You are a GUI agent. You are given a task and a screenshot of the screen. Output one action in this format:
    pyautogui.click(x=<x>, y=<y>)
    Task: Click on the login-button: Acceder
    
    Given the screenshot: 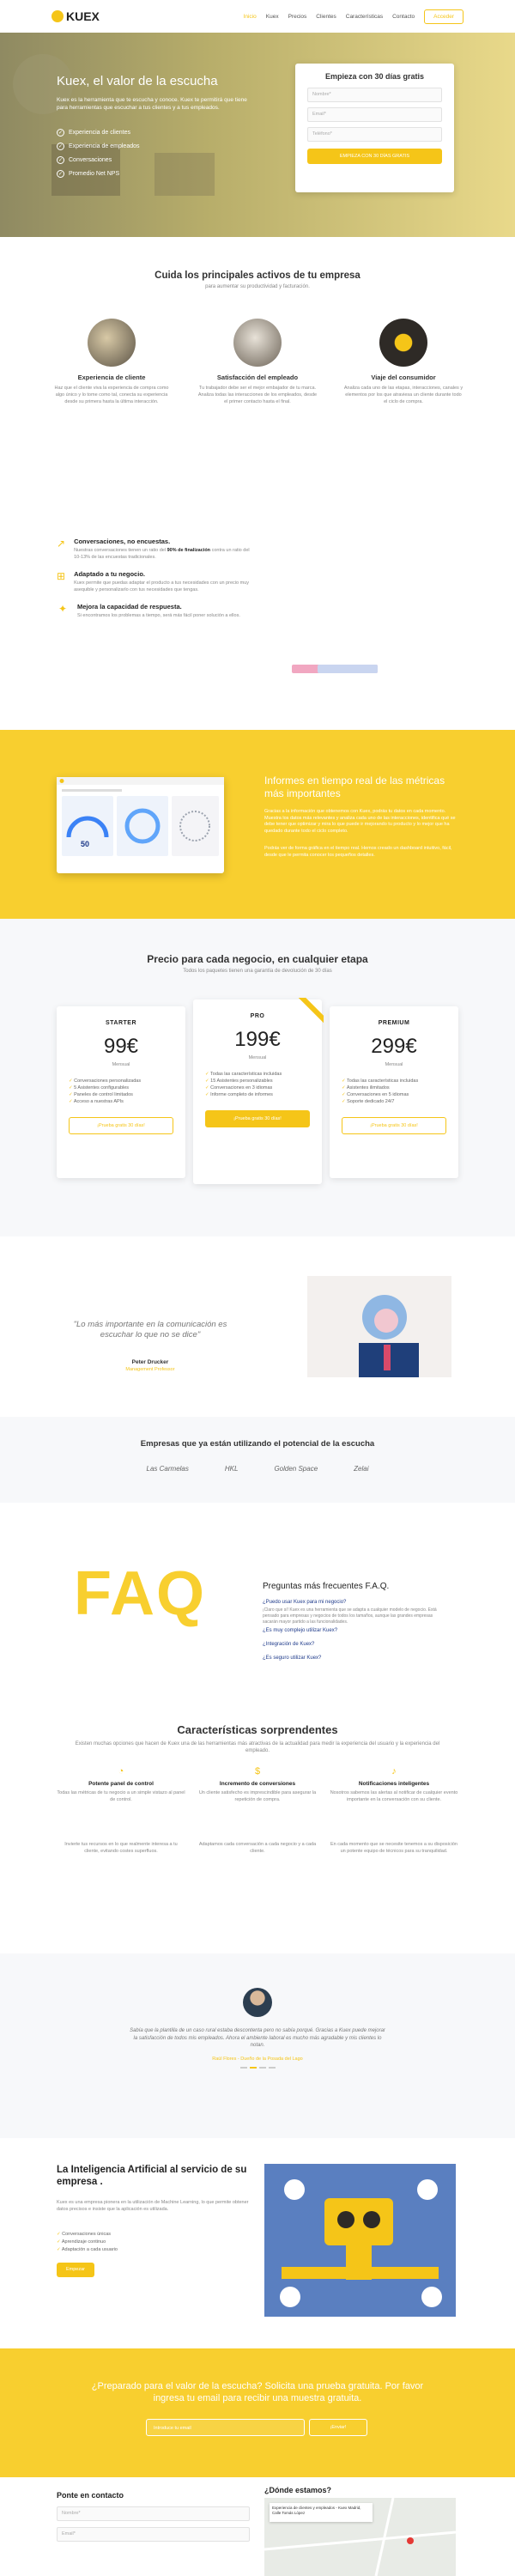 What is the action you would take?
    pyautogui.click(x=444, y=16)
    